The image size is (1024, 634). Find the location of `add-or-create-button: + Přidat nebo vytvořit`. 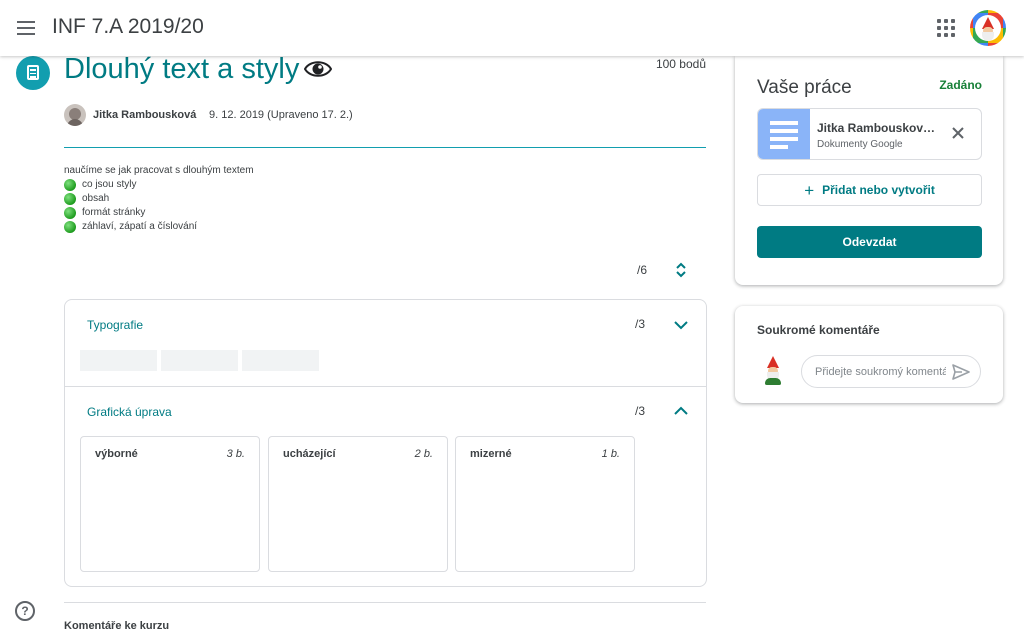

add-or-create-button: + Přidat nebo vytvořit is located at coordinates (869, 190).